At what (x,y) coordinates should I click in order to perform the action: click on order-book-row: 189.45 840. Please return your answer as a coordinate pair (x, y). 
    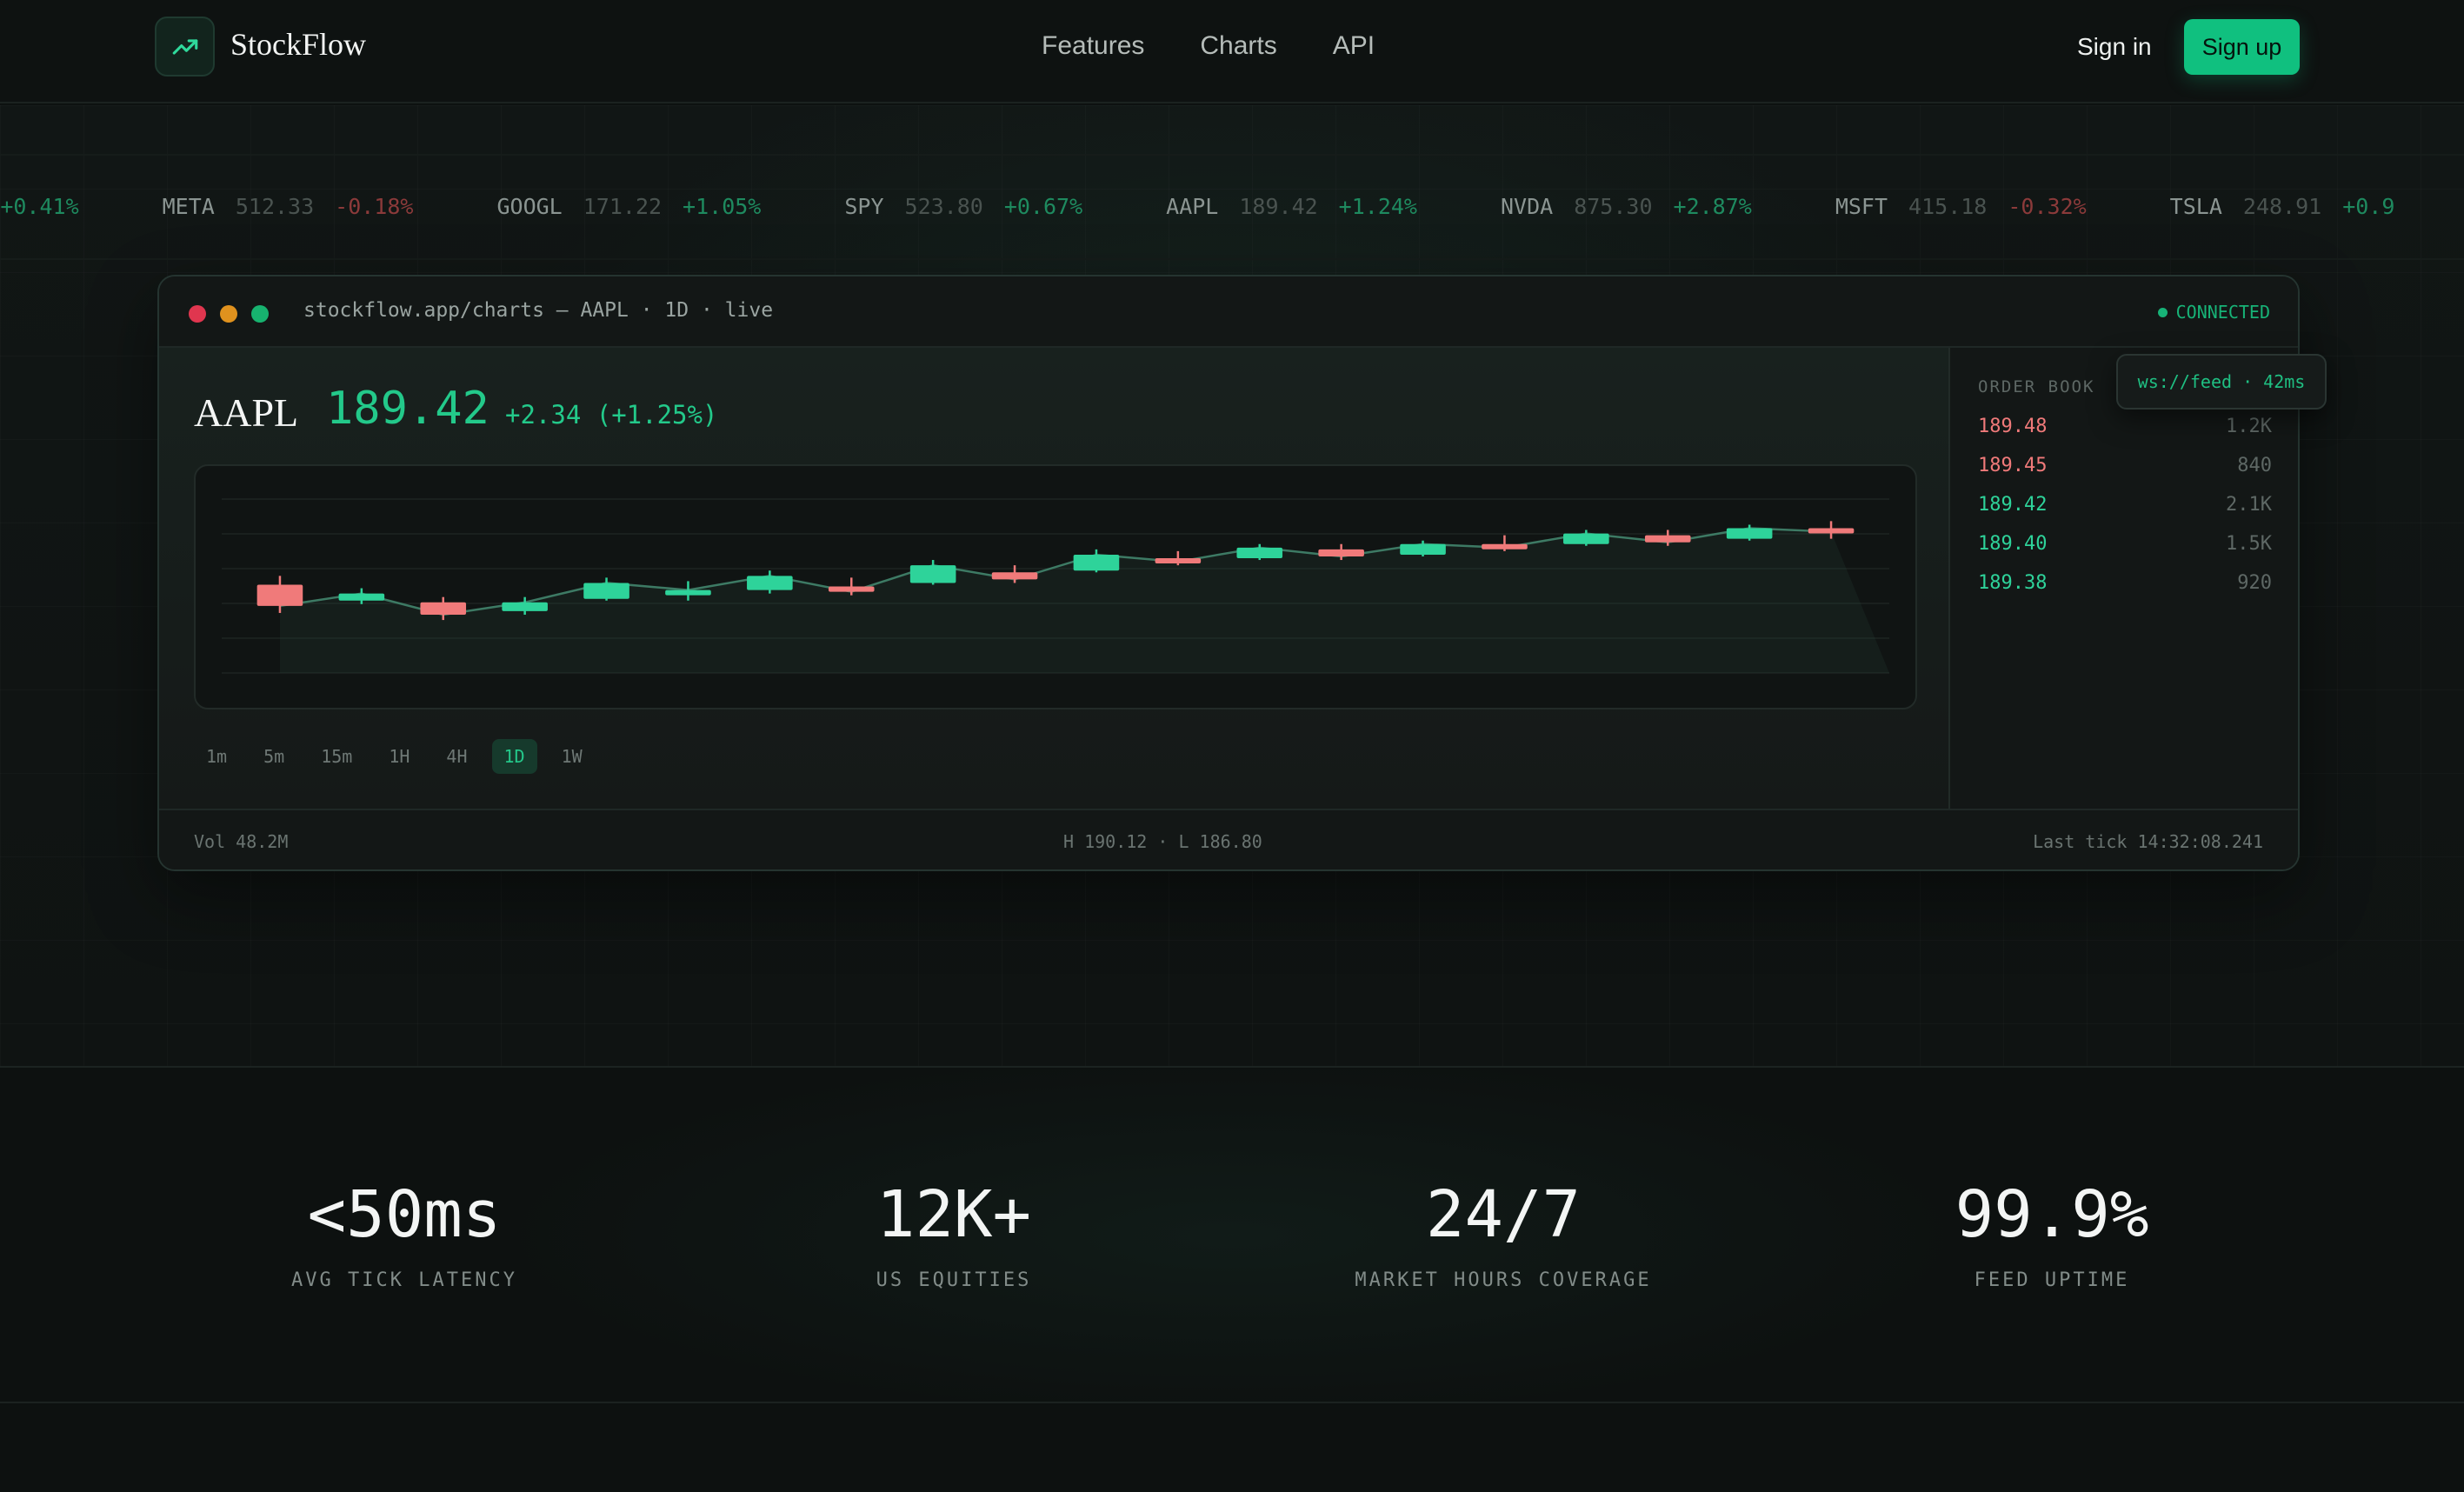
    Looking at the image, I should click on (2125, 465).